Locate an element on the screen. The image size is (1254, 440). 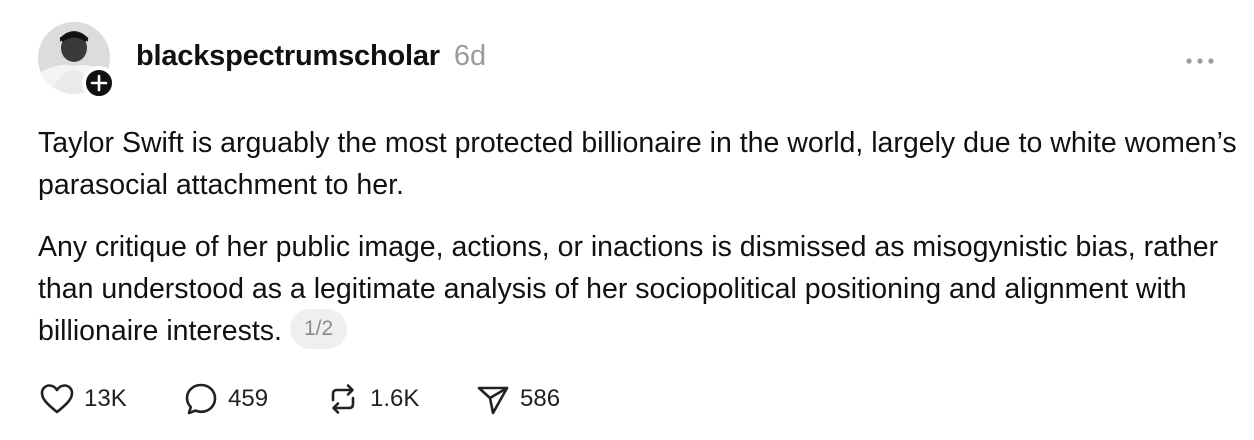
repost-icon is located at coordinates (343, 399).